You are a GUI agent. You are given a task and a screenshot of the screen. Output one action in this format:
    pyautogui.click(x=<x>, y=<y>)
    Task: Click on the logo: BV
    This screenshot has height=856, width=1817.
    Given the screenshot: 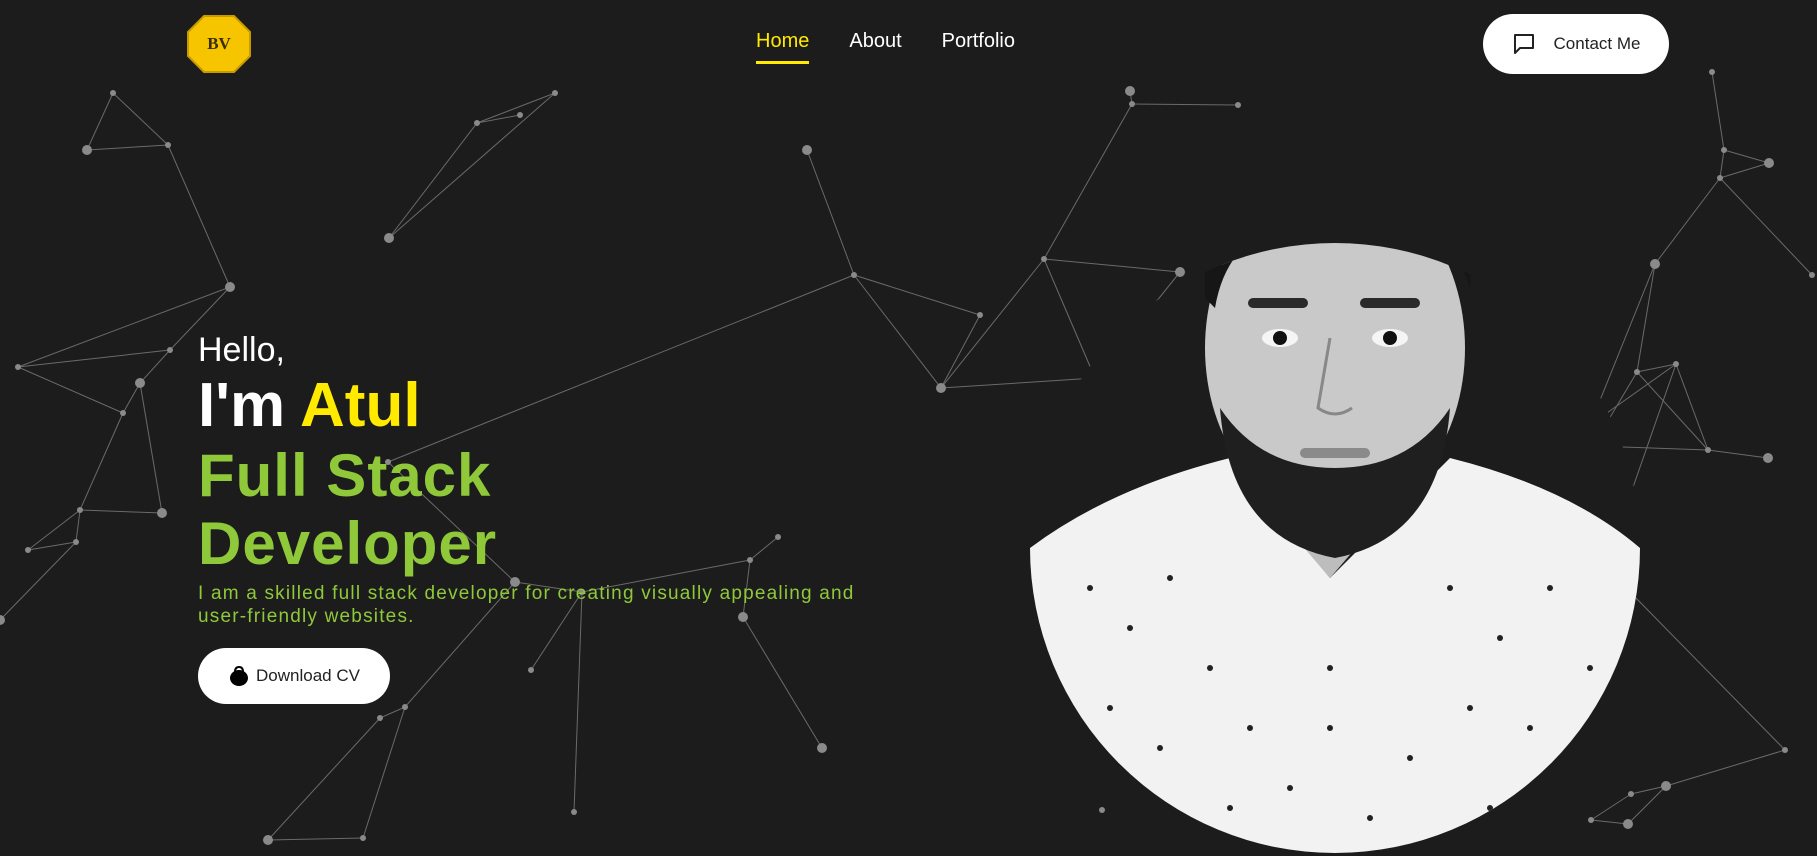 What is the action you would take?
    pyautogui.click(x=219, y=44)
    